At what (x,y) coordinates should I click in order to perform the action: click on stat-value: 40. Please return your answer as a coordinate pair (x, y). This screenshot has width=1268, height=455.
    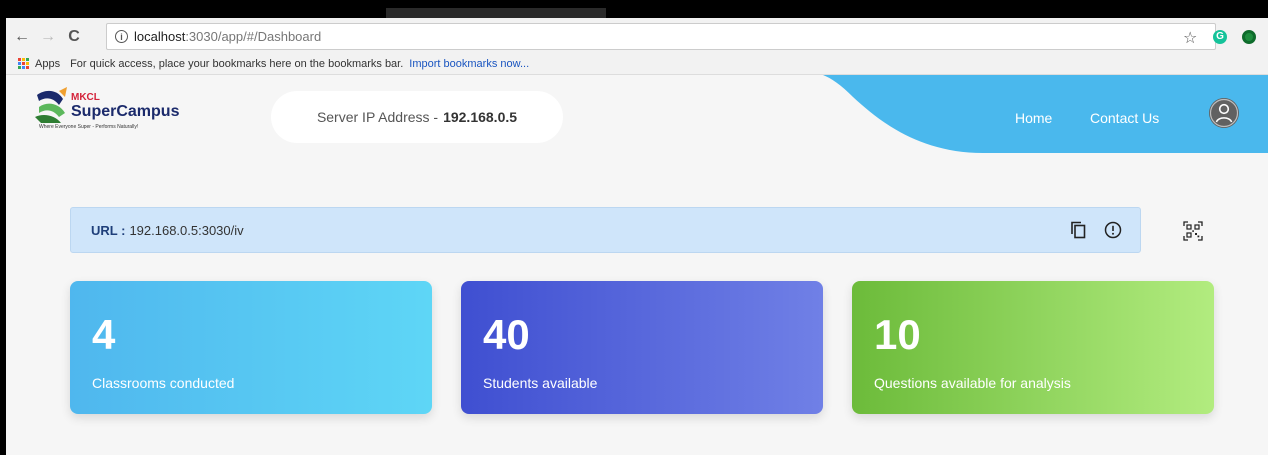
    Looking at the image, I should click on (506, 334).